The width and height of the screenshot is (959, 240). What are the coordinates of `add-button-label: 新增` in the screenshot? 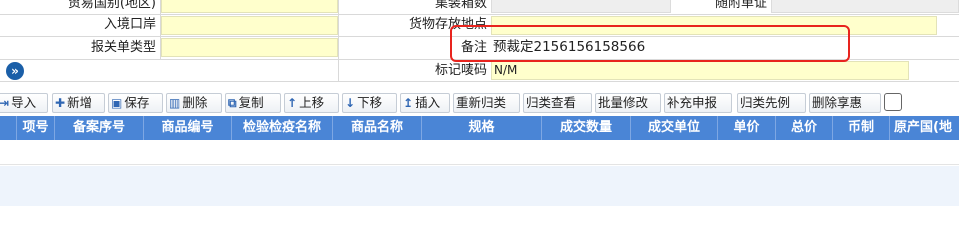 It's located at (80, 102).